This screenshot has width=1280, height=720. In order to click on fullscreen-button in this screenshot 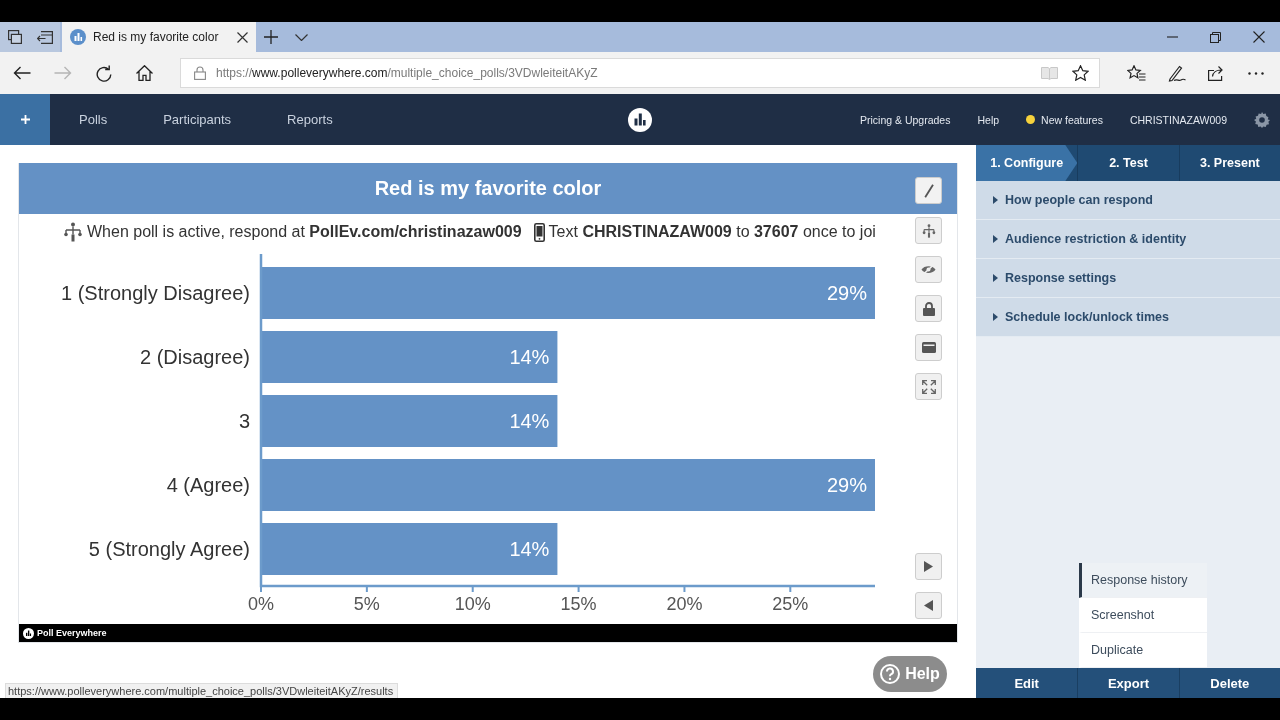, I will do `click(928, 386)`.